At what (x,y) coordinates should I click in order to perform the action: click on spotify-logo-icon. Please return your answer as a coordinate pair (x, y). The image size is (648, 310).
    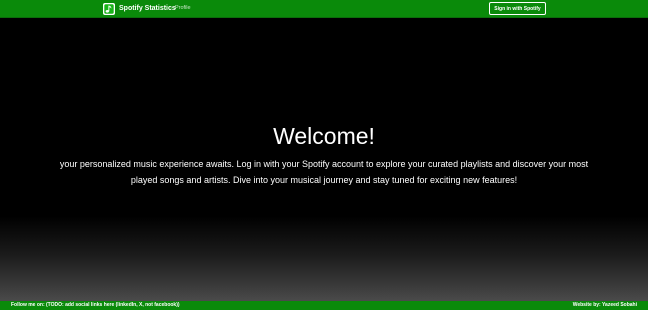
    Looking at the image, I should click on (109, 9).